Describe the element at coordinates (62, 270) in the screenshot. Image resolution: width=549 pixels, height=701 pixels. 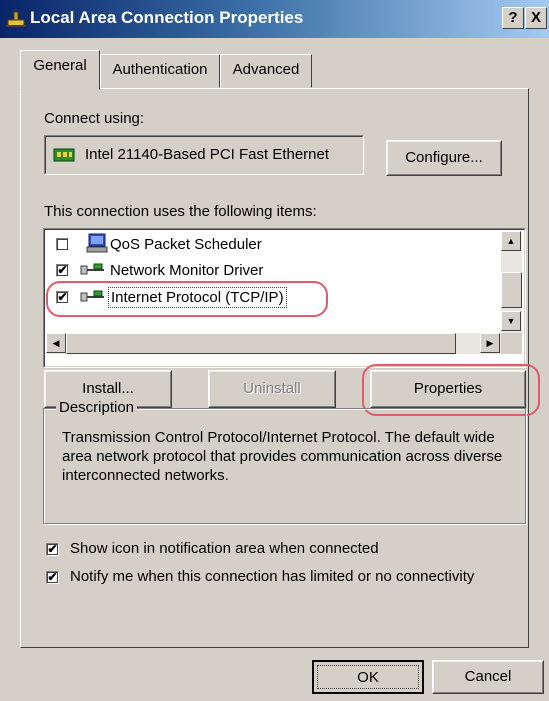
I see `item-checkbox-netmon: ✔` at that location.